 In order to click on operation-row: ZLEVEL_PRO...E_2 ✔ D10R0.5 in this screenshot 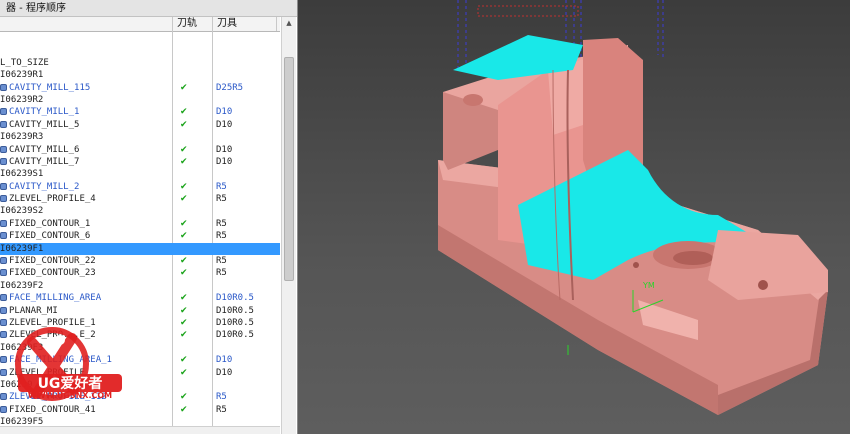, I will do `click(140, 335)`.